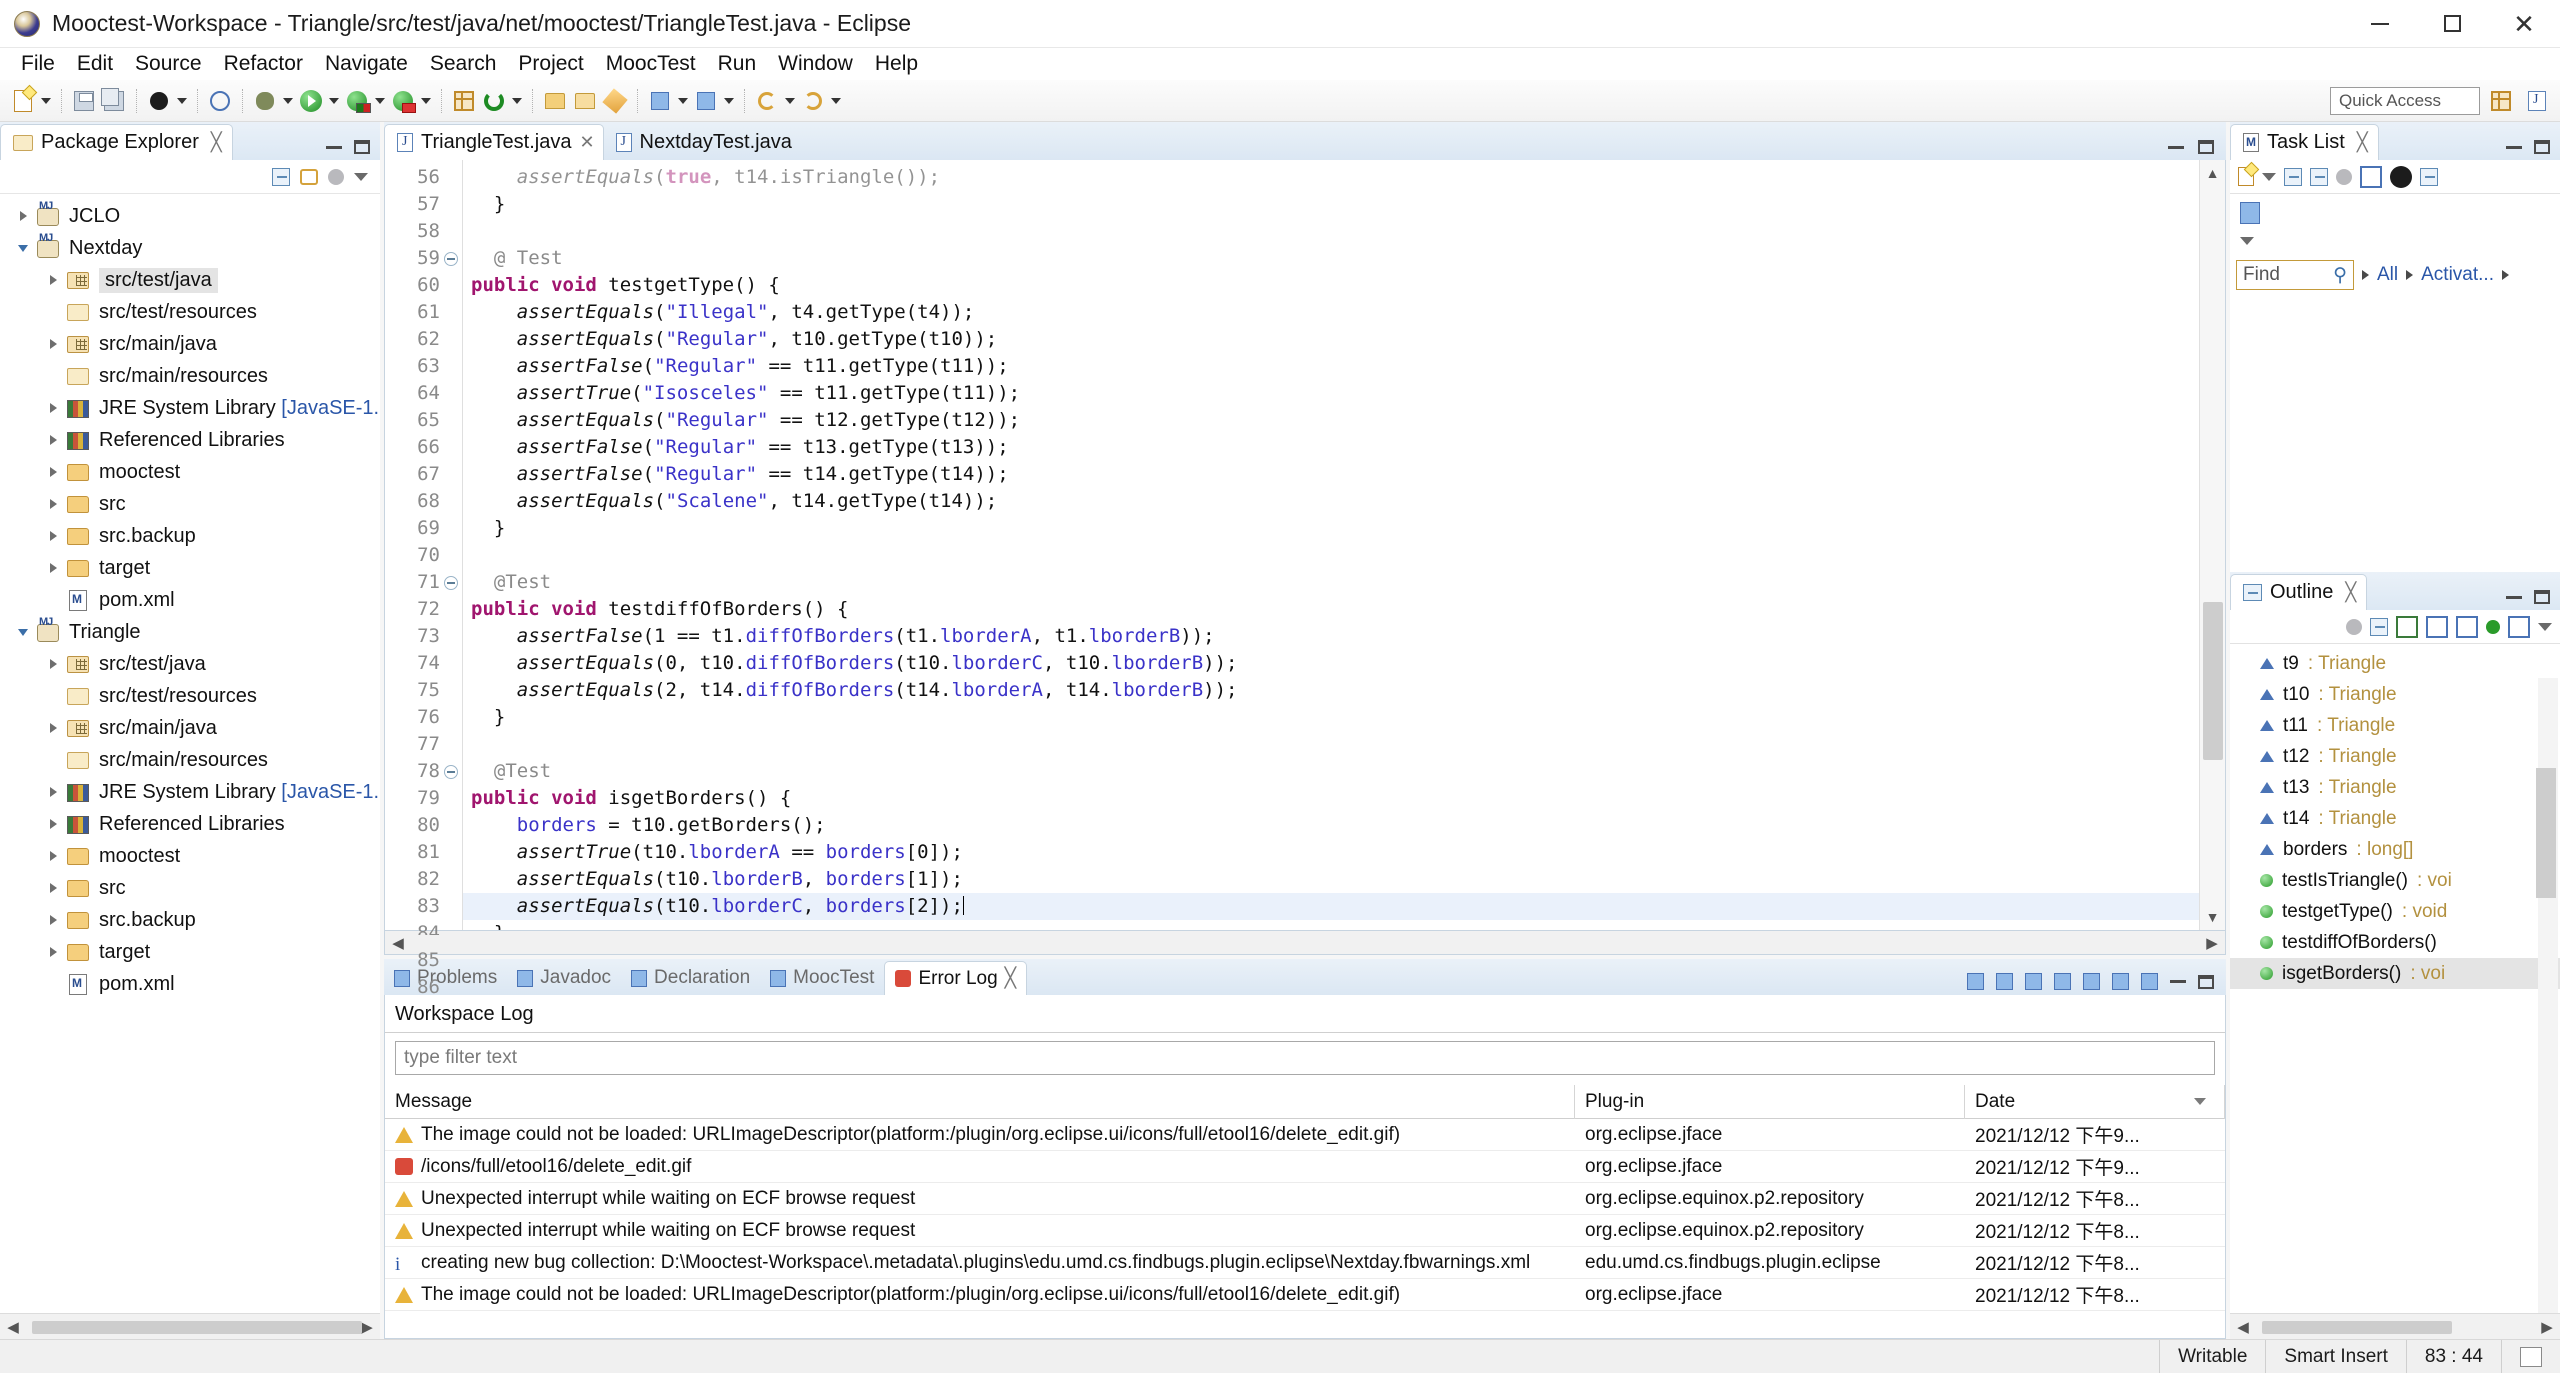  Describe the element at coordinates (190, 664) in the screenshot. I see `tree-item: src/test/java` at that location.